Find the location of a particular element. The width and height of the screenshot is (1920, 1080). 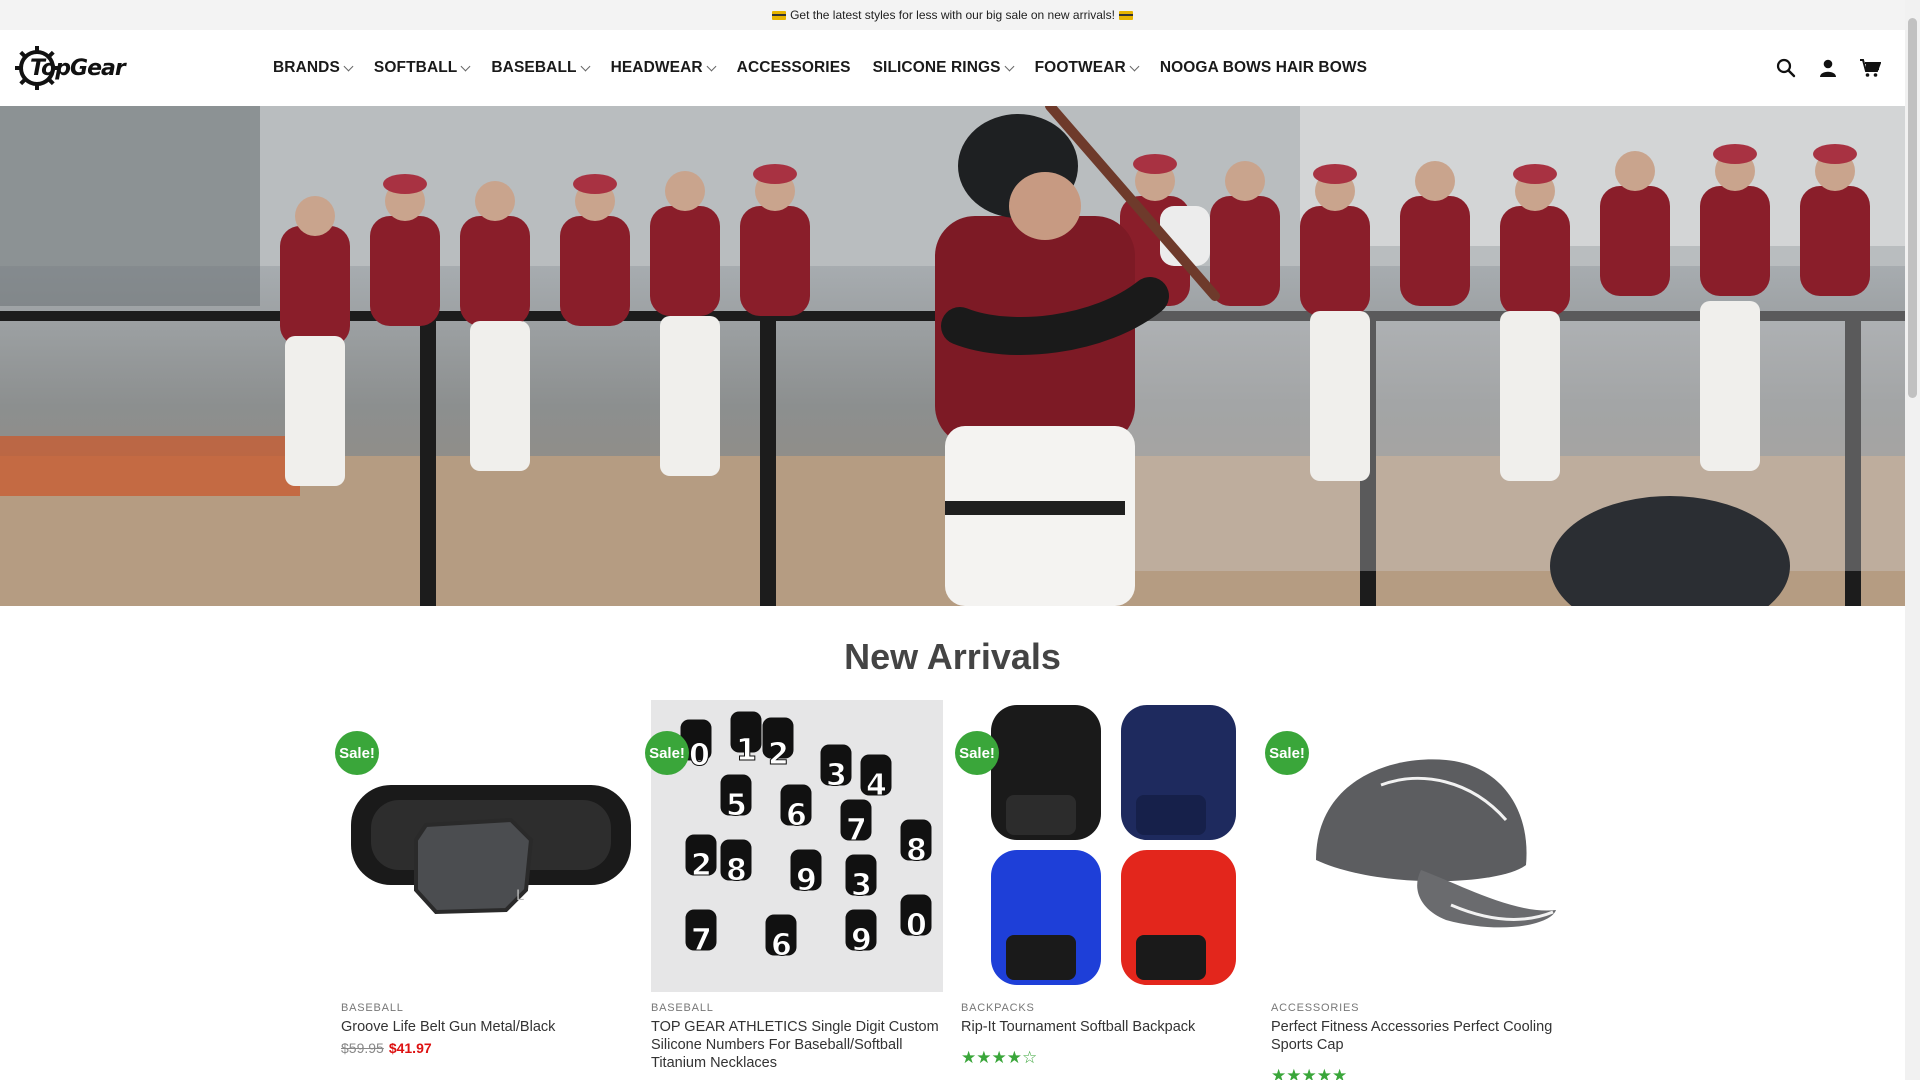

nav-item-baseball: BASEBALL is located at coordinates (541, 68).